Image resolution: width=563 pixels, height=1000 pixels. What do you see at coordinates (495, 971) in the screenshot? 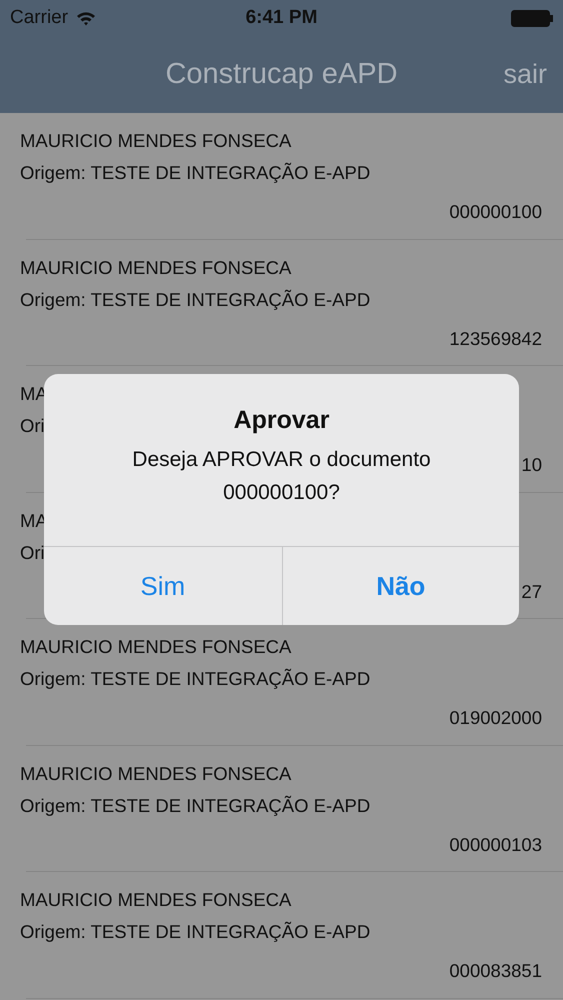
I see `document-number: 000083851` at bounding box center [495, 971].